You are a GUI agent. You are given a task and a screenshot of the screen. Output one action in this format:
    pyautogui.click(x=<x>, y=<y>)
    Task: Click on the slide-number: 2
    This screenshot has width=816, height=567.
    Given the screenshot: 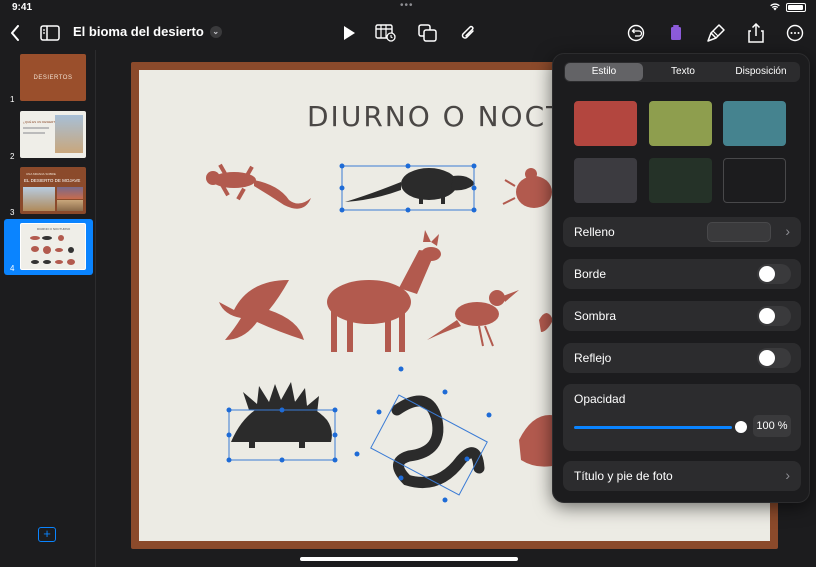 What is the action you would take?
    pyautogui.click(x=12, y=156)
    